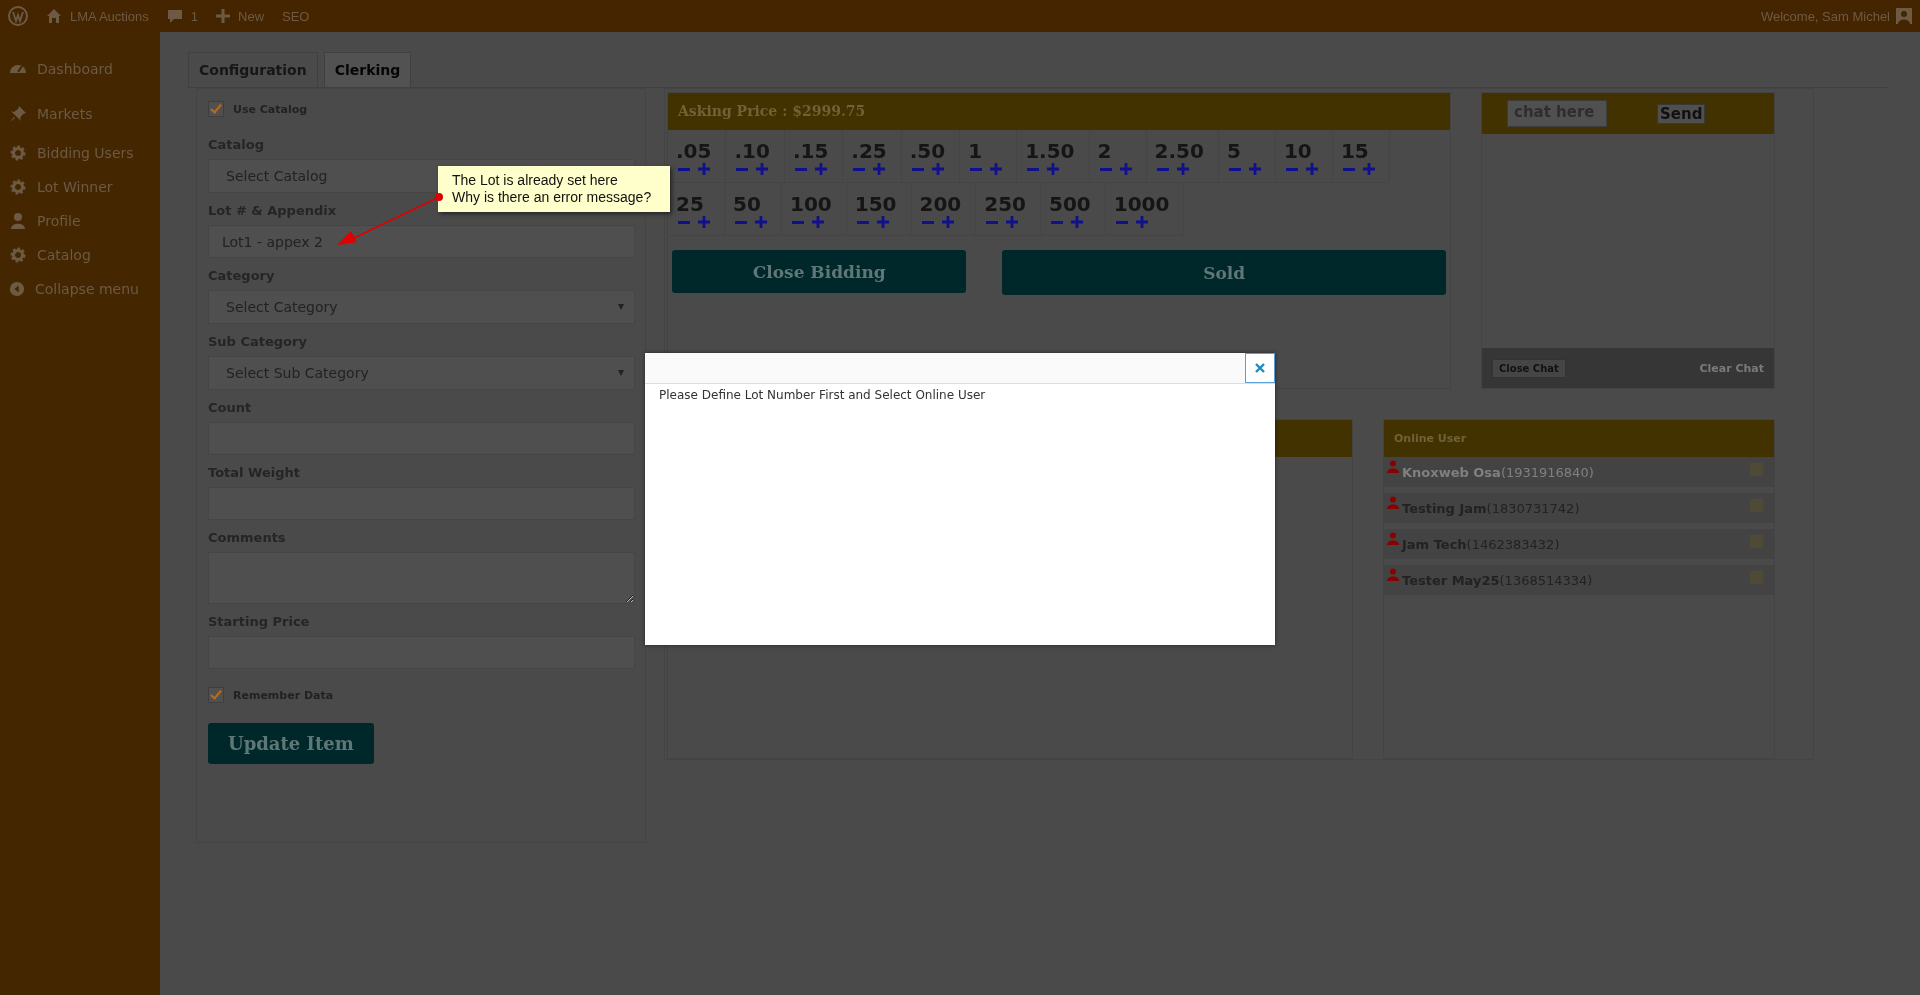 The width and height of the screenshot is (1920, 995). I want to click on sidebar-item: Profile, so click(80, 221).